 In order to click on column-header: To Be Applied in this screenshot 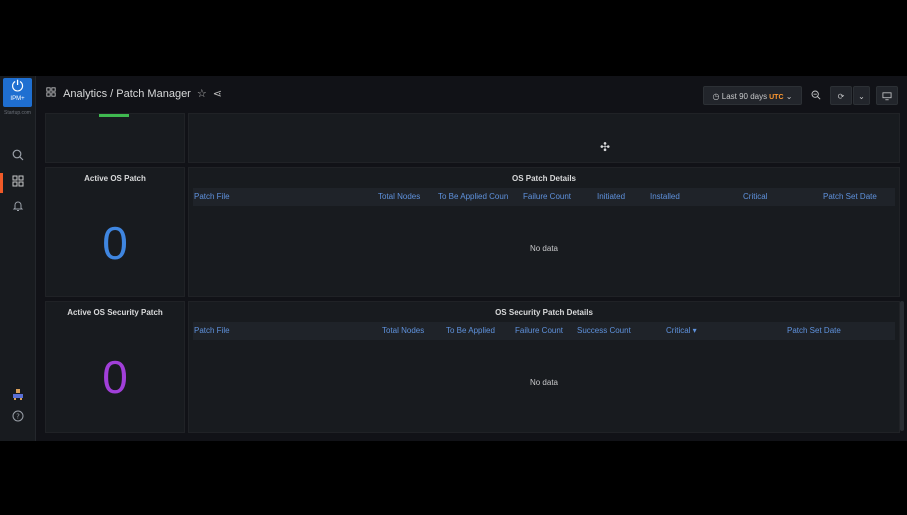, I will do `click(470, 331)`.